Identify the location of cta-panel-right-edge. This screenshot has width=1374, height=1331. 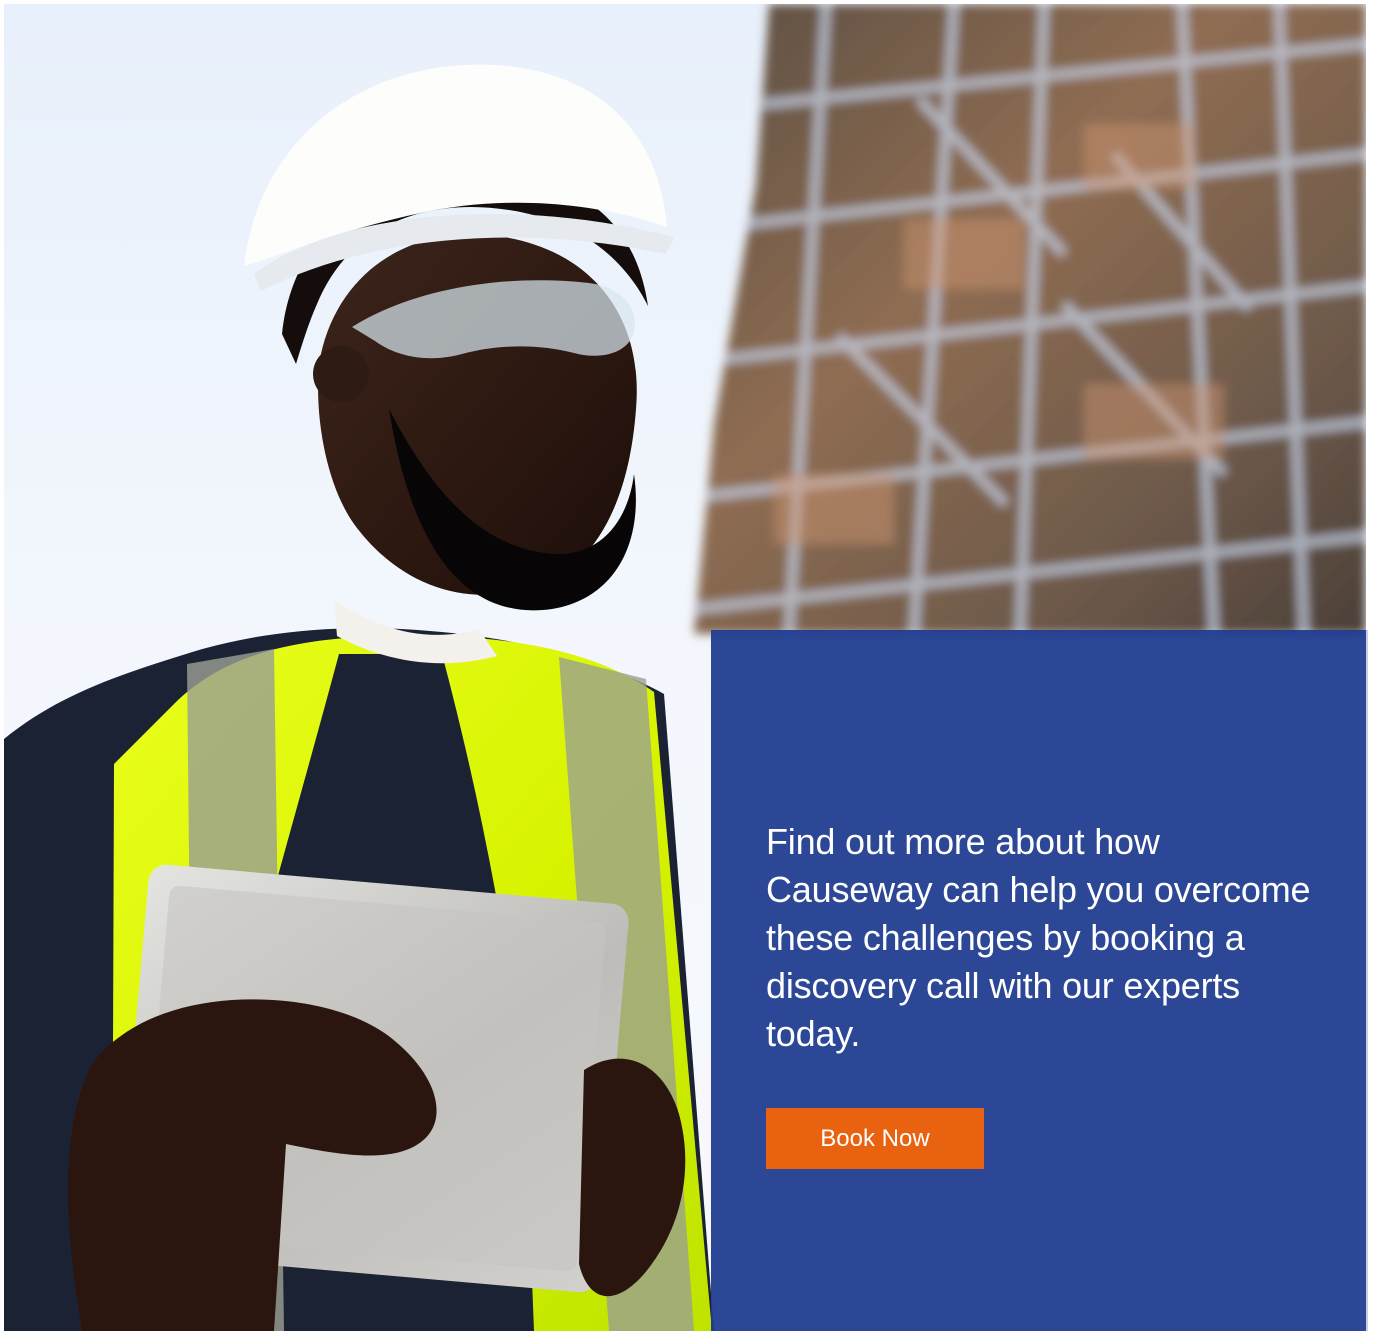
(1370, 980).